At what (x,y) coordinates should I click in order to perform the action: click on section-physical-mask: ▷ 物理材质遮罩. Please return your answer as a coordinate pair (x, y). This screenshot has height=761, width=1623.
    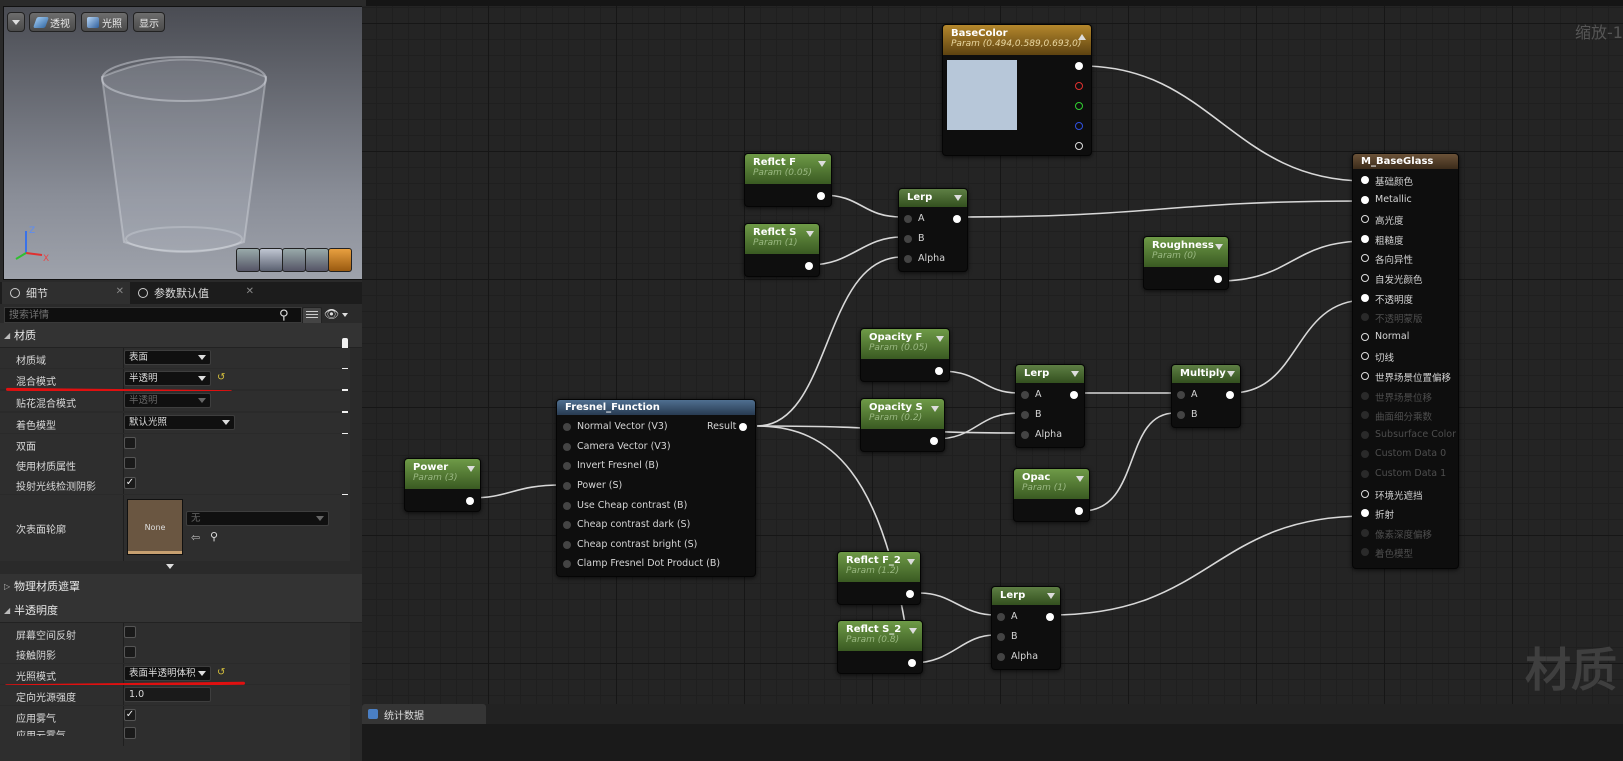
    Looking at the image, I should click on (181, 586).